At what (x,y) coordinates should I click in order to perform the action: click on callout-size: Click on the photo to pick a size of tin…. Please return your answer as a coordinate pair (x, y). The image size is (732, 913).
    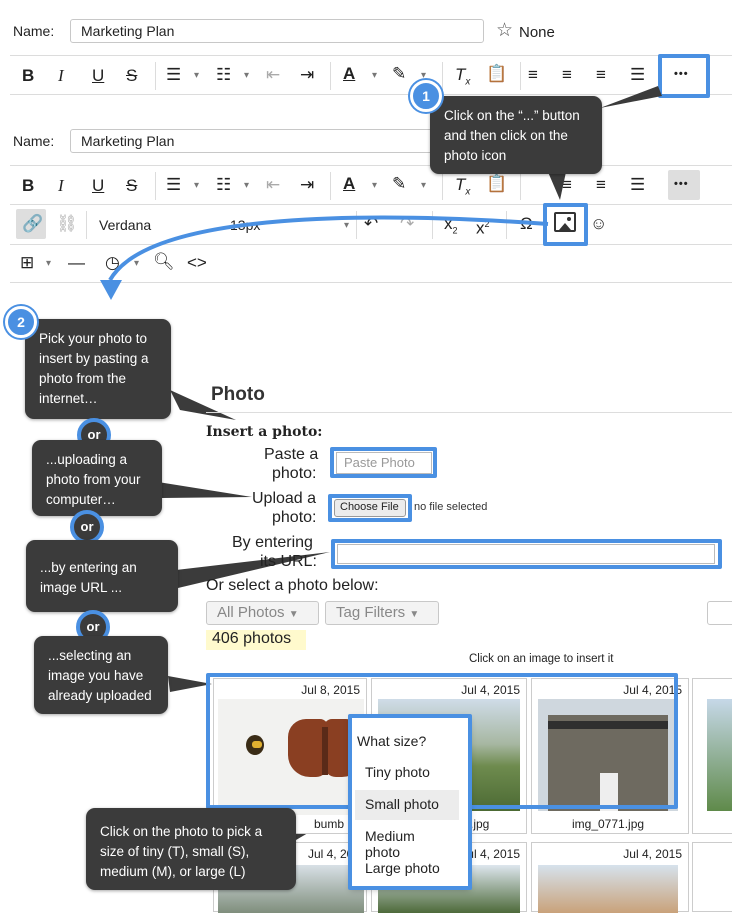
    Looking at the image, I should click on (191, 849).